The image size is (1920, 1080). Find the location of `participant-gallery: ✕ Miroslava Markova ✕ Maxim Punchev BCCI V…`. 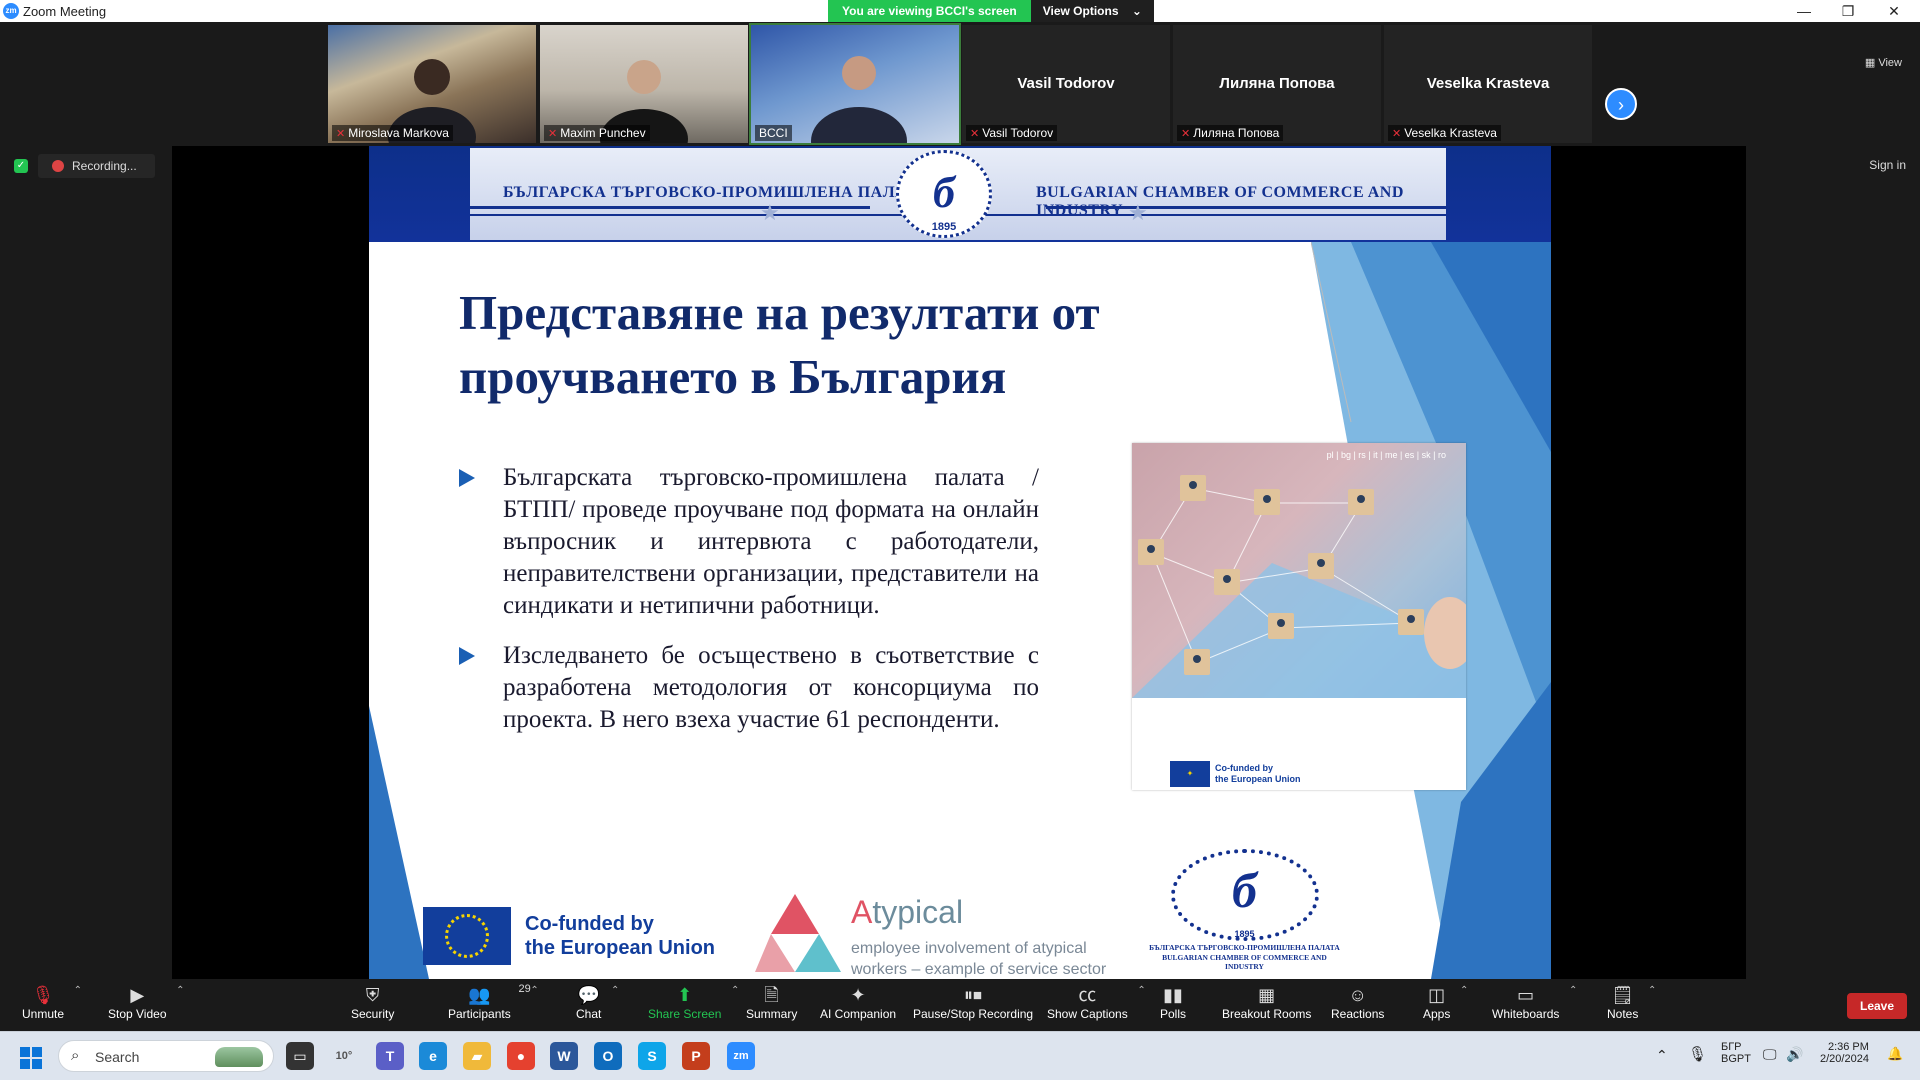

participant-gallery: ✕ Miroslava Markova ✕ Maxim Punchev BCCI V… is located at coordinates (960, 83).